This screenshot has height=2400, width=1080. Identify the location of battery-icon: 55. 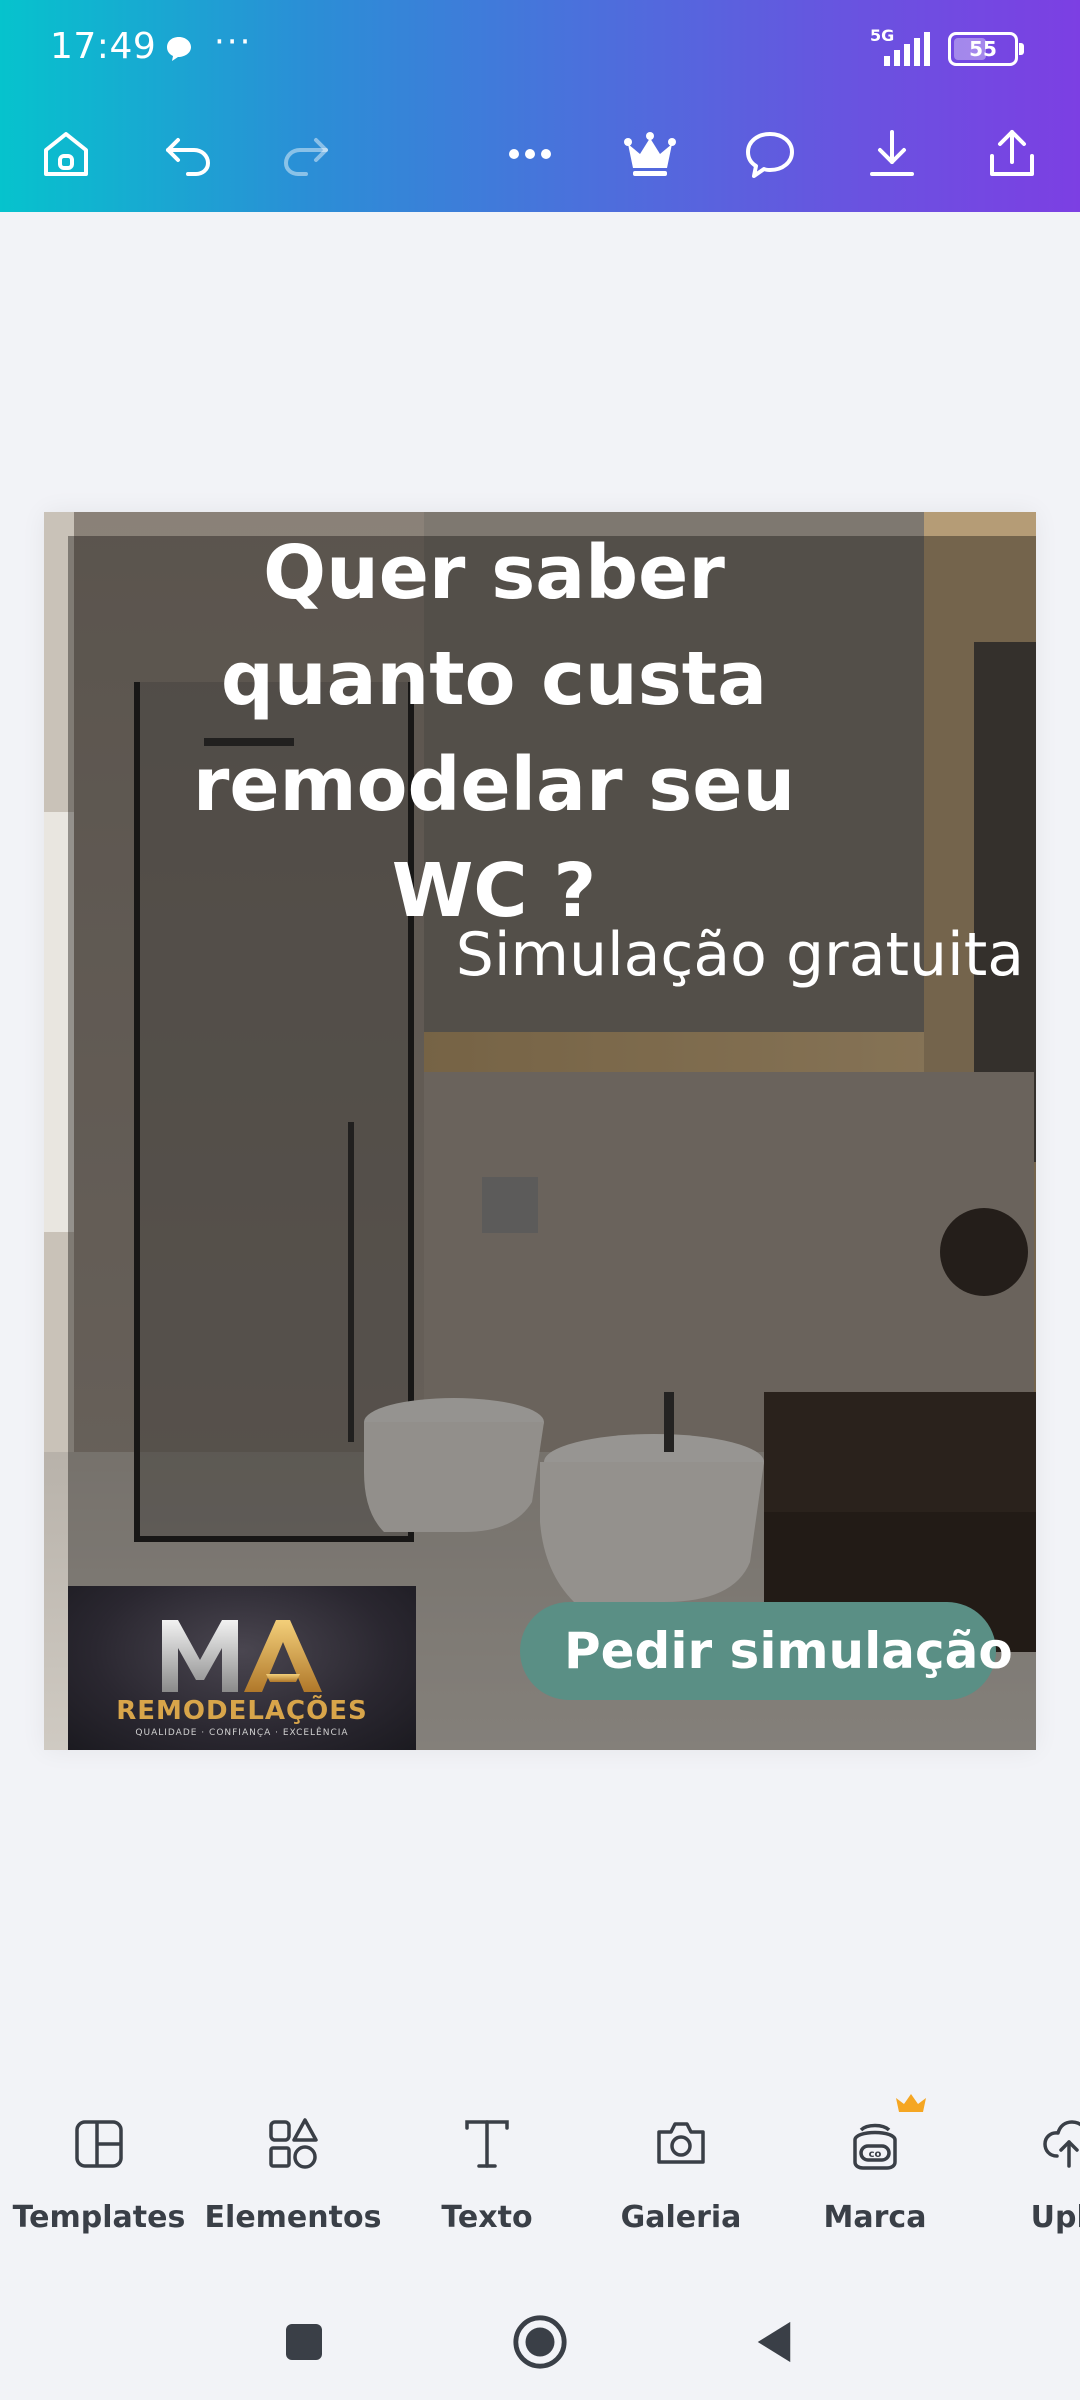
(986, 49).